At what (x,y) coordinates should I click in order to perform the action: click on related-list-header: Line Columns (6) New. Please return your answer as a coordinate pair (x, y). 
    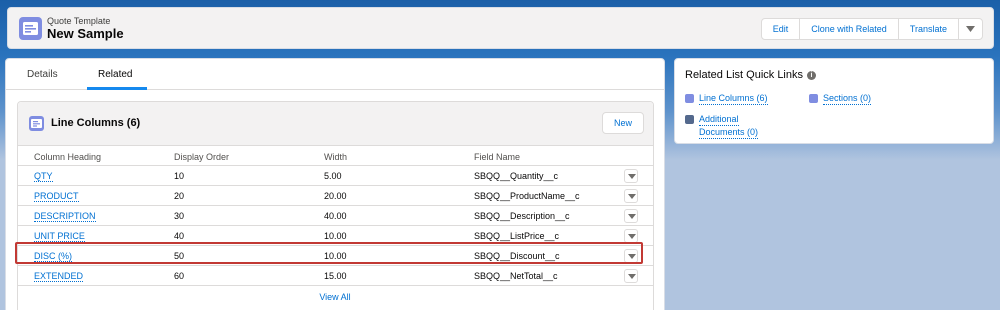
    Looking at the image, I should click on (335, 124).